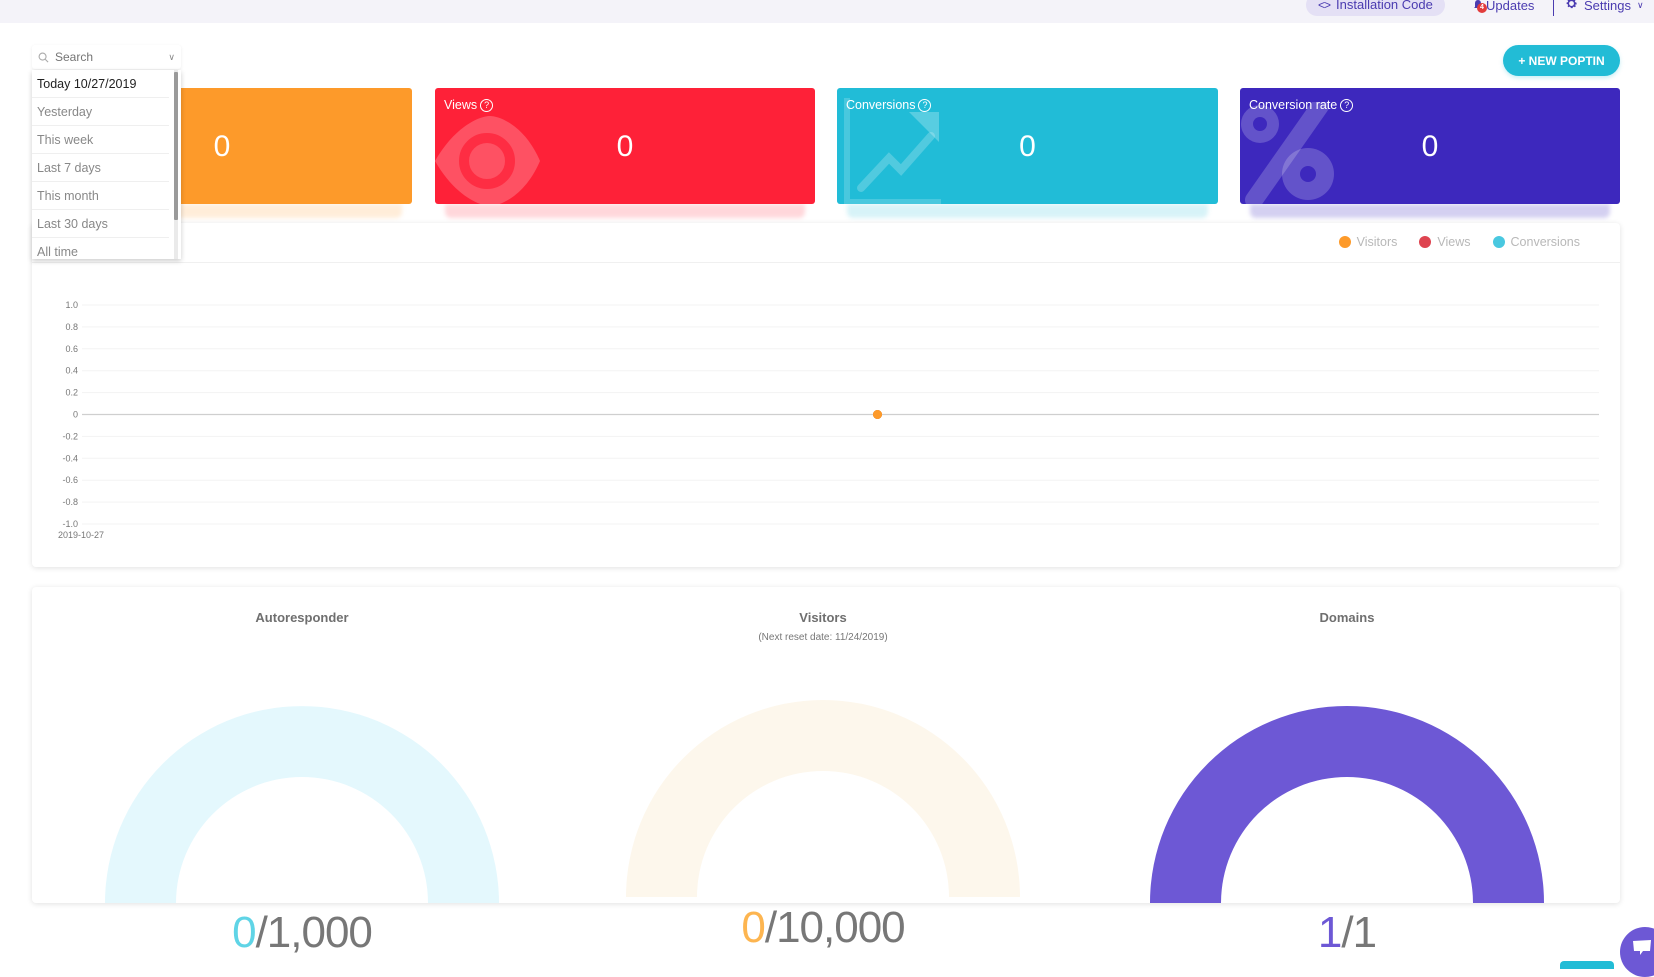  Describe the element at coordinates (823, 798) in the screenshot. I see `gauge-track-visitors` at that location.